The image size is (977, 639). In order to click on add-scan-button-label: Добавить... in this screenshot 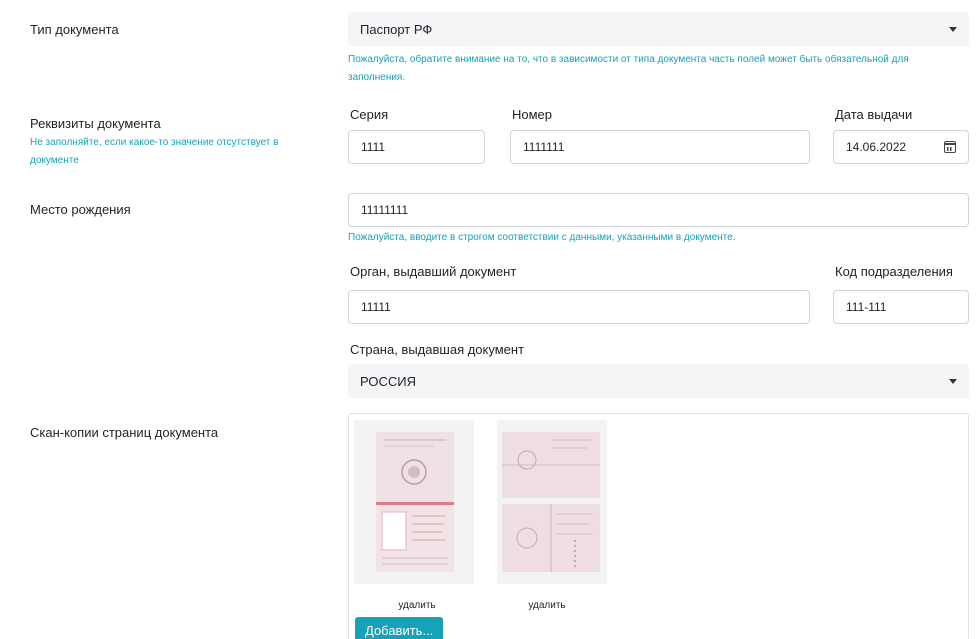, I will do `click(399, 630)`.